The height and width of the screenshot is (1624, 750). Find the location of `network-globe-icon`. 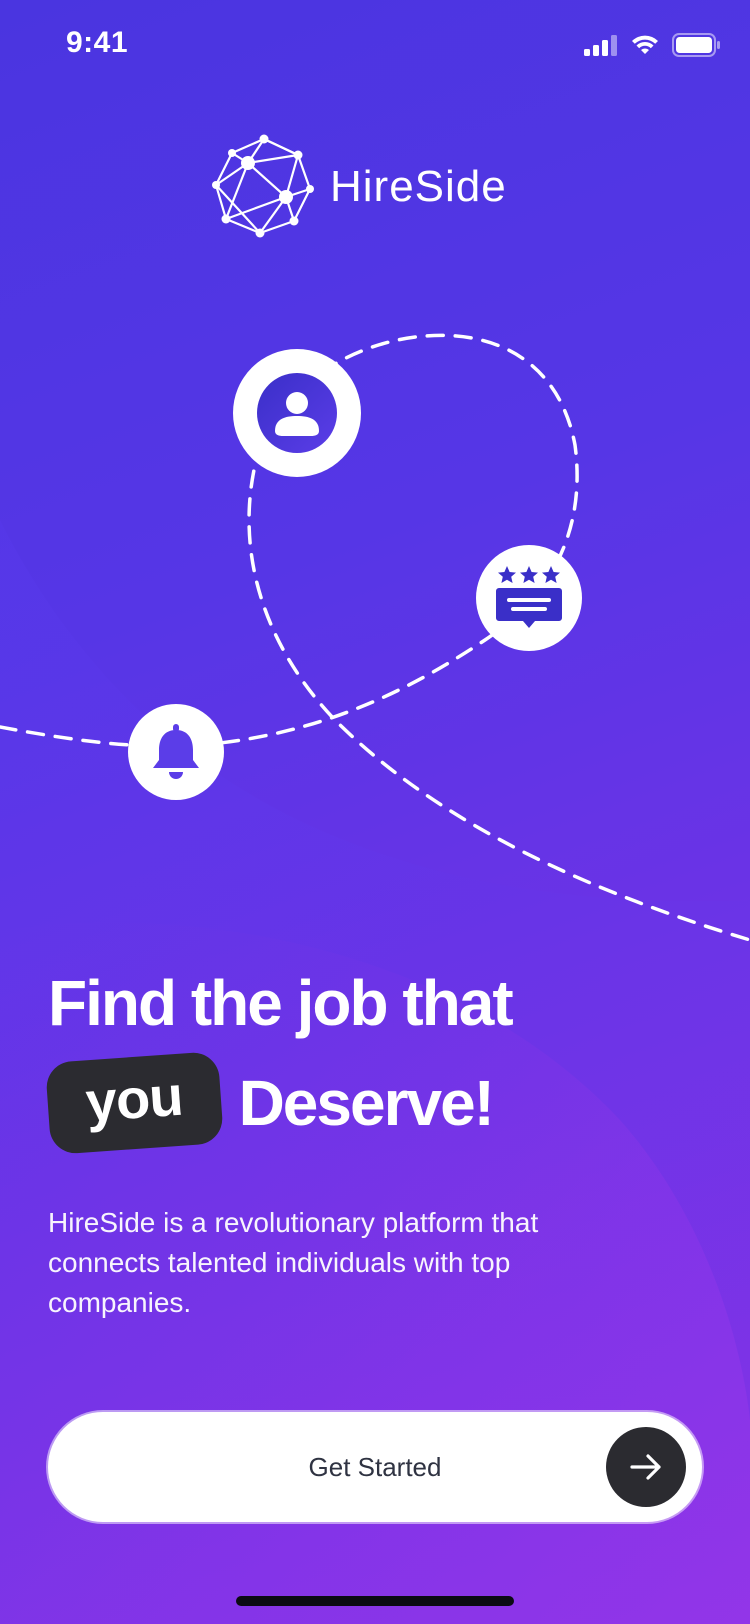

network-globe-icon is located at coordinates (263, 186).